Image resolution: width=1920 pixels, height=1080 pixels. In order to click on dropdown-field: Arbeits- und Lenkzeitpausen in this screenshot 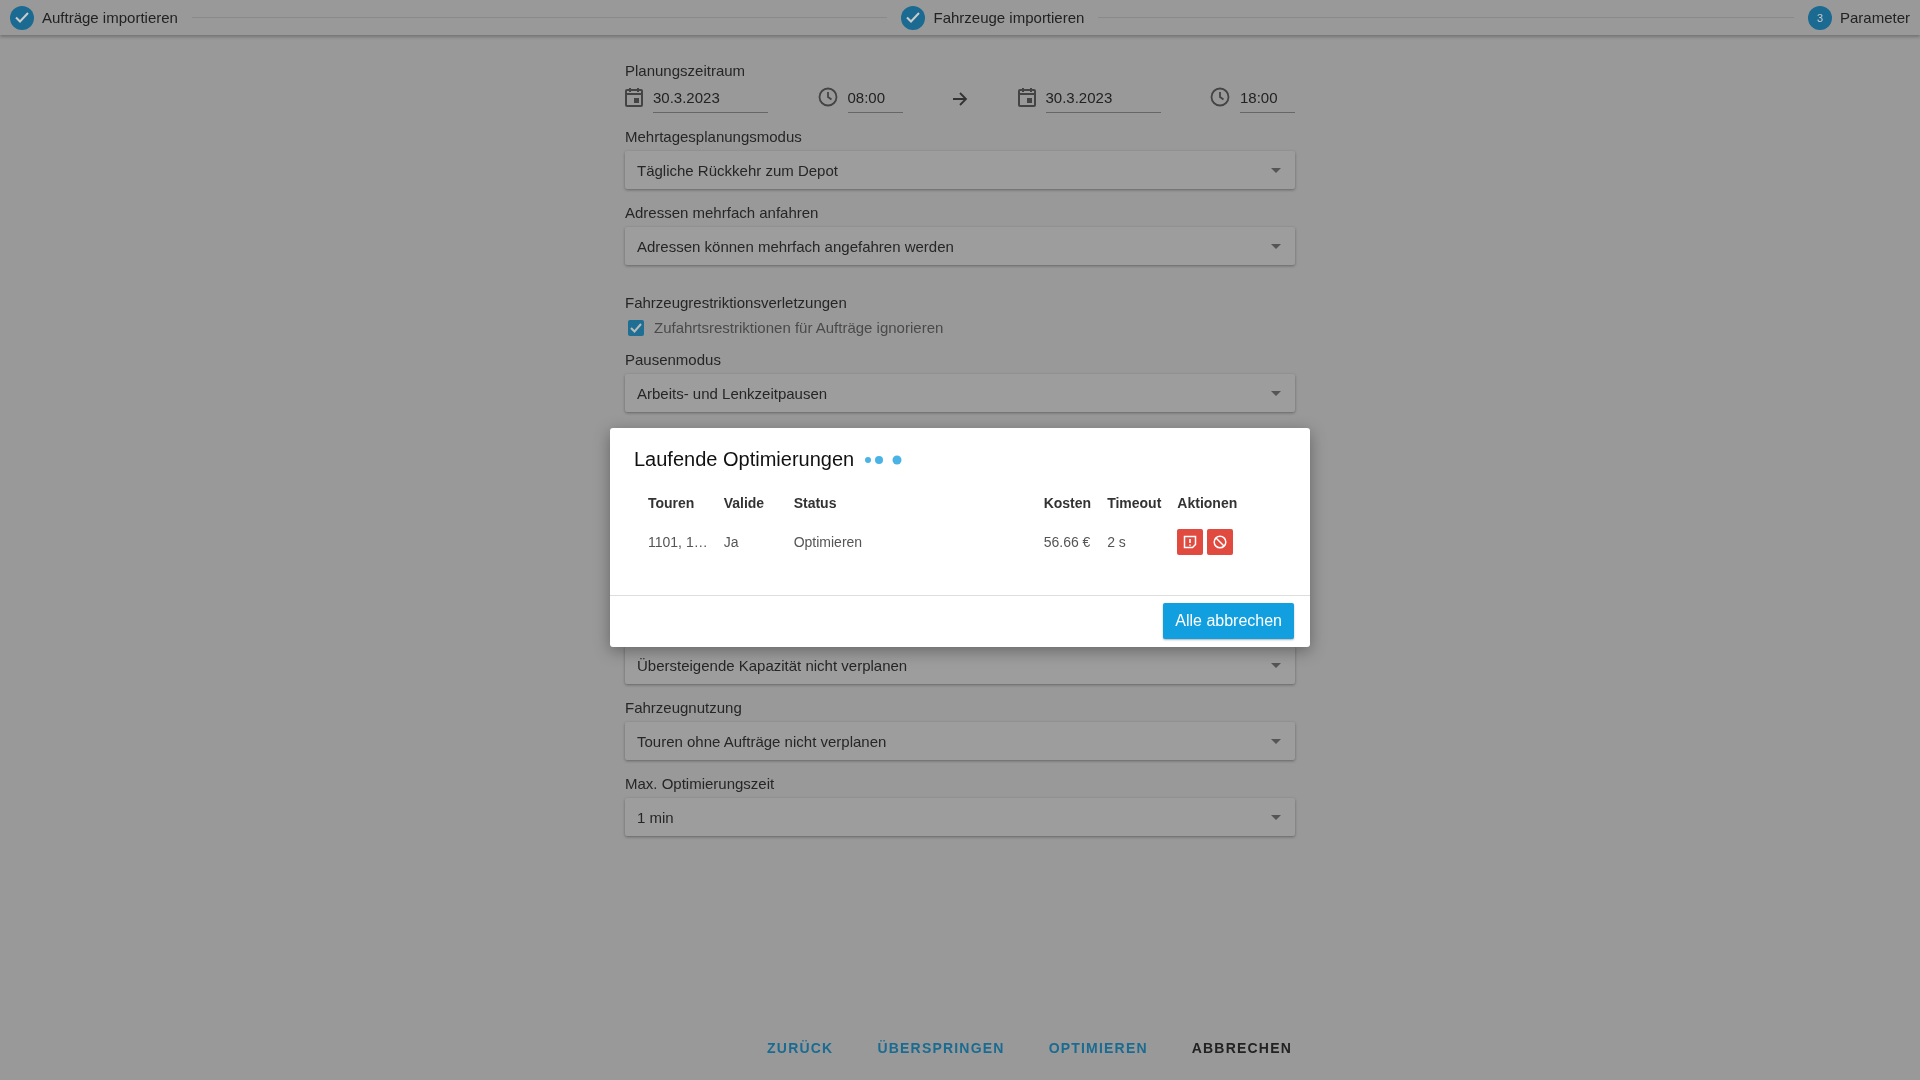, I will do `click(960, 393)`.